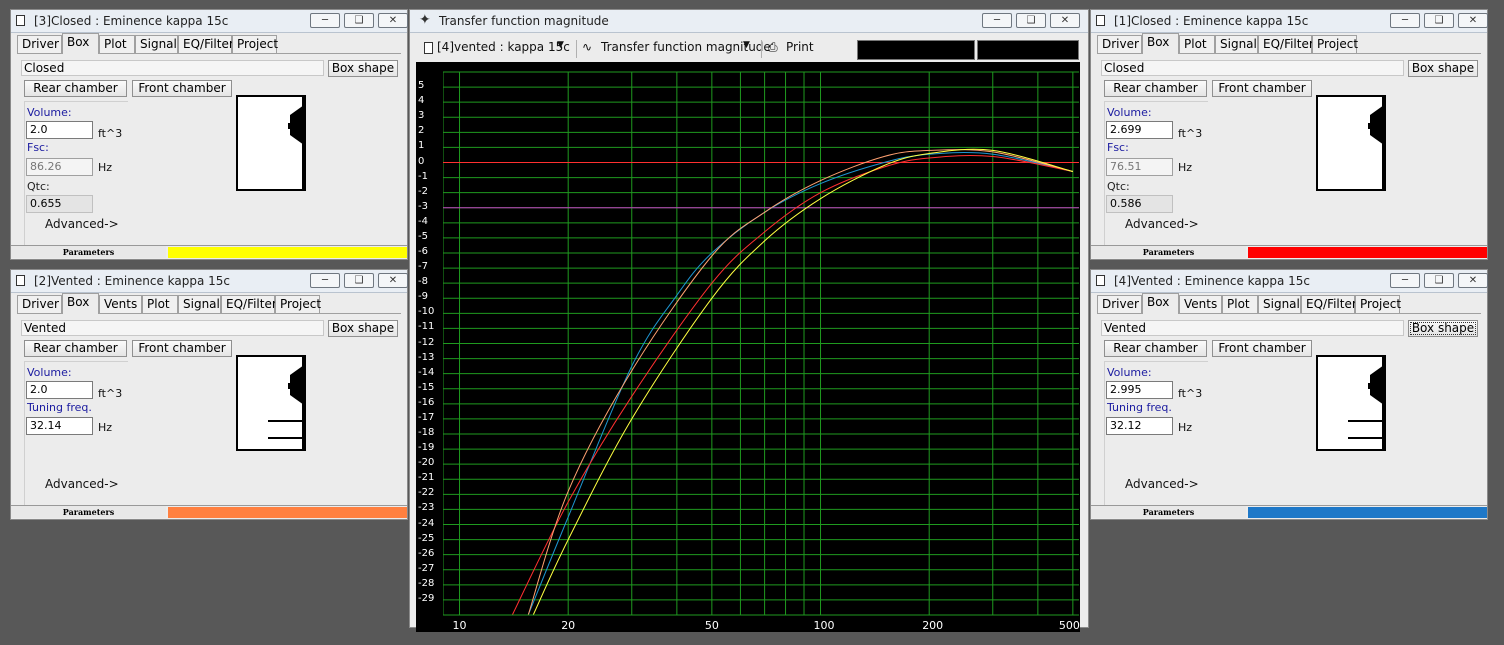  What do you see at coordinates (421, 131) in the screenshot?
I see `y-tick-label: 2` at bounding box center [421, 131].